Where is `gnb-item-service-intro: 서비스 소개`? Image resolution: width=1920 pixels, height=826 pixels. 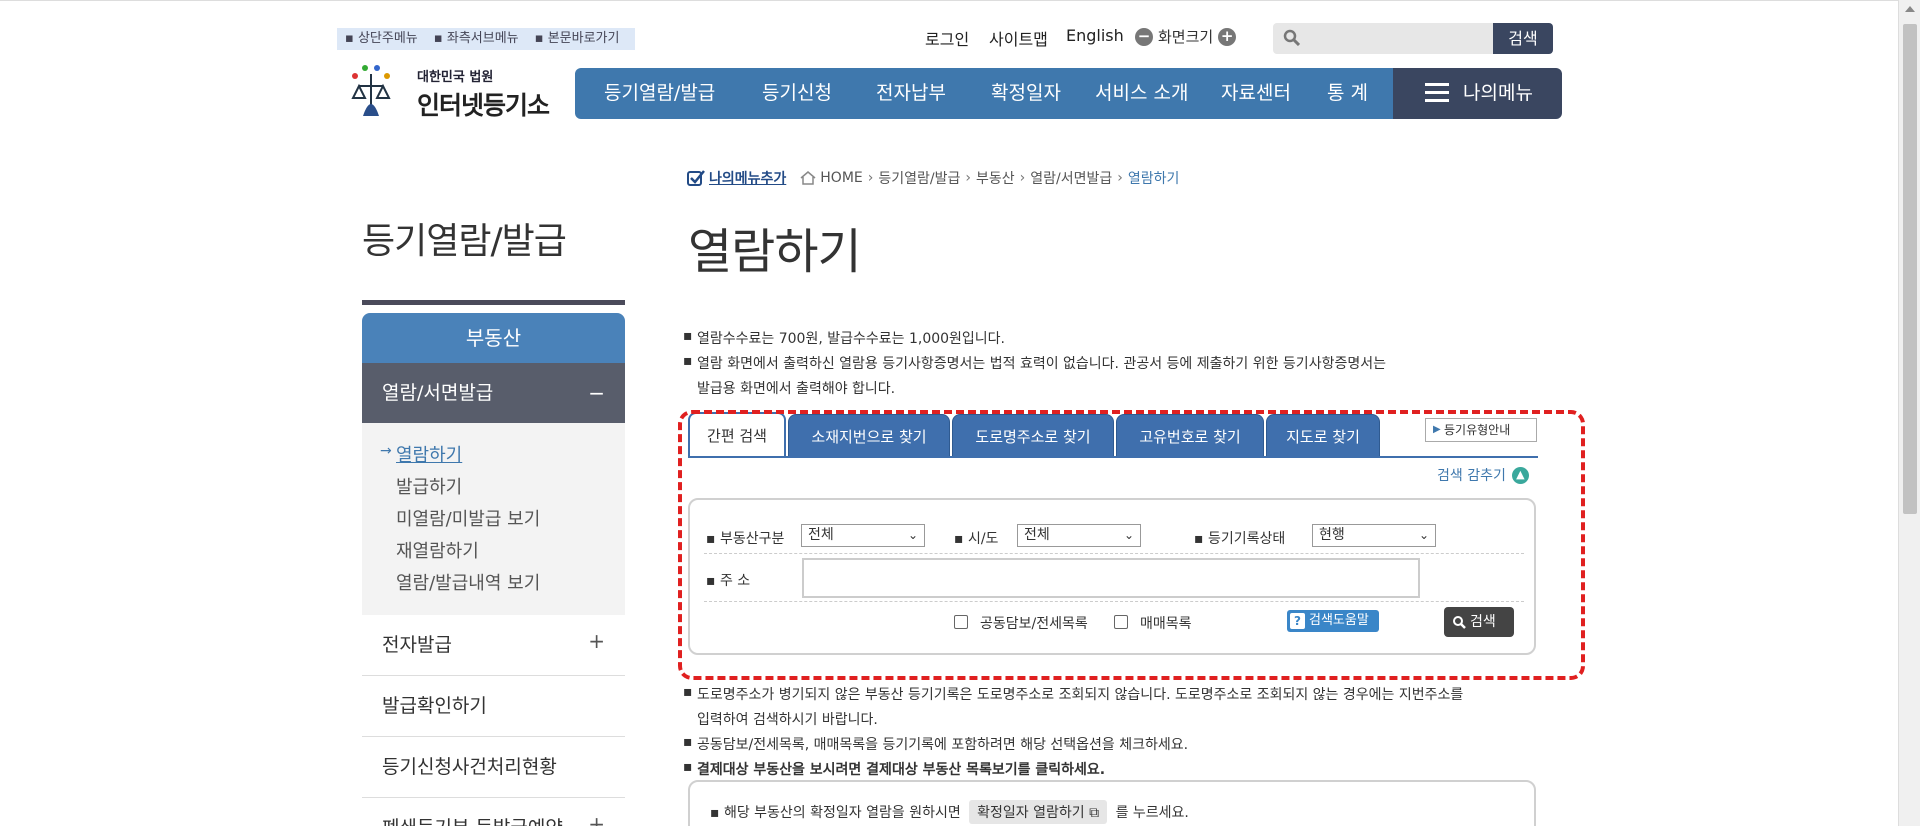 gnb-item-service-intro: 서비스 소개 is located at coordinates (1141, 93).